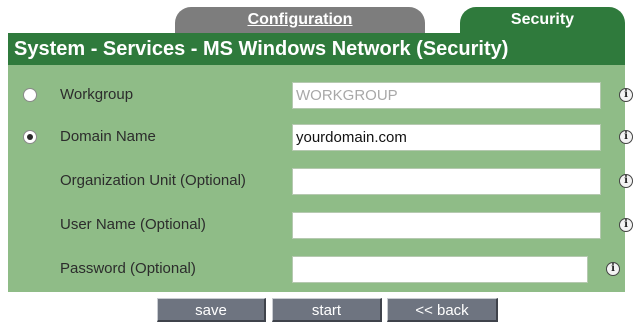  Describe the element at coordinates (626, 181) in the screenshot. I see `organization-unit-info-icon: i` at that location.